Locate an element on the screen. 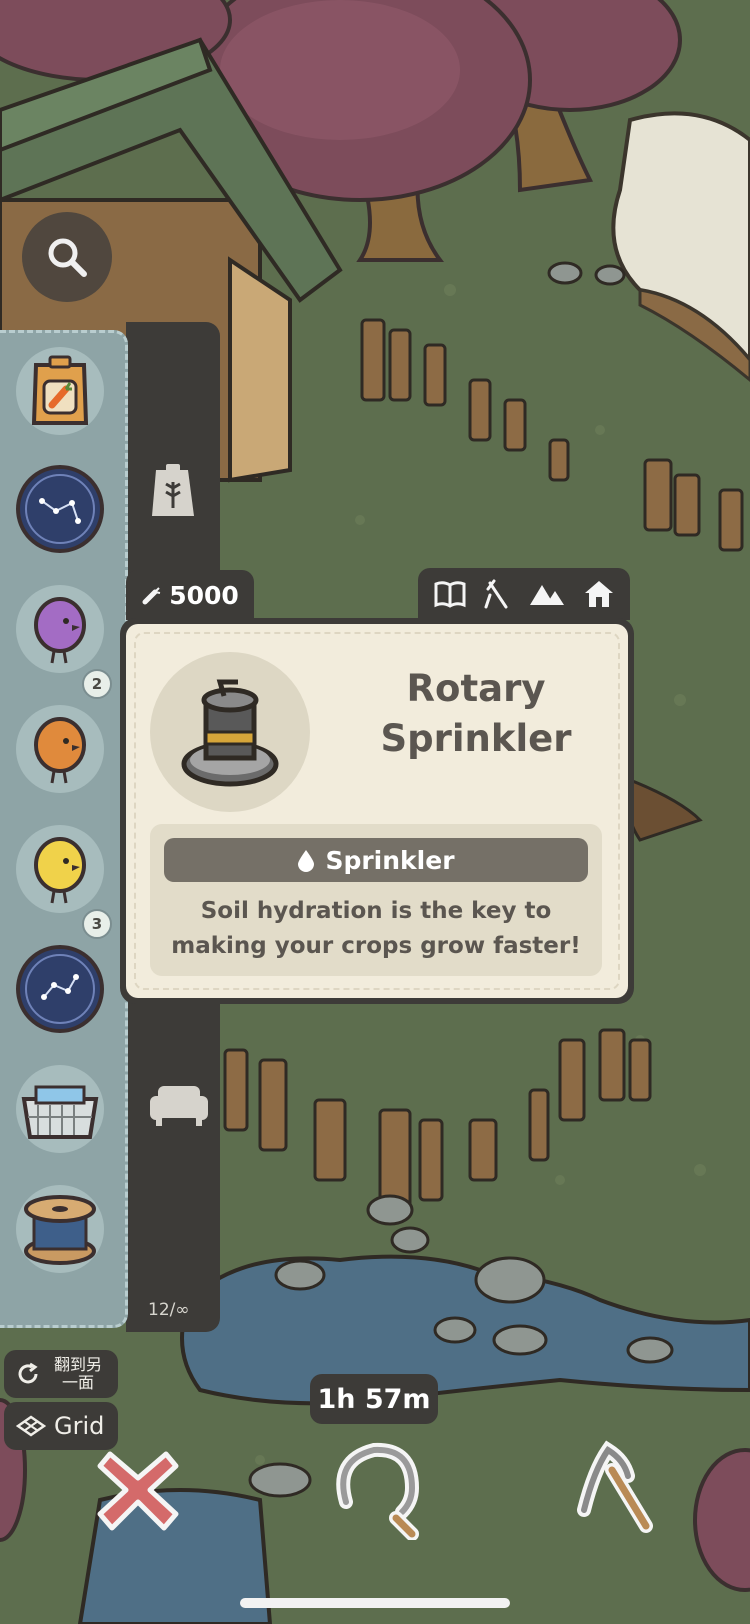  carrot-seed-packet-icon is located at coordinates (60, 390).